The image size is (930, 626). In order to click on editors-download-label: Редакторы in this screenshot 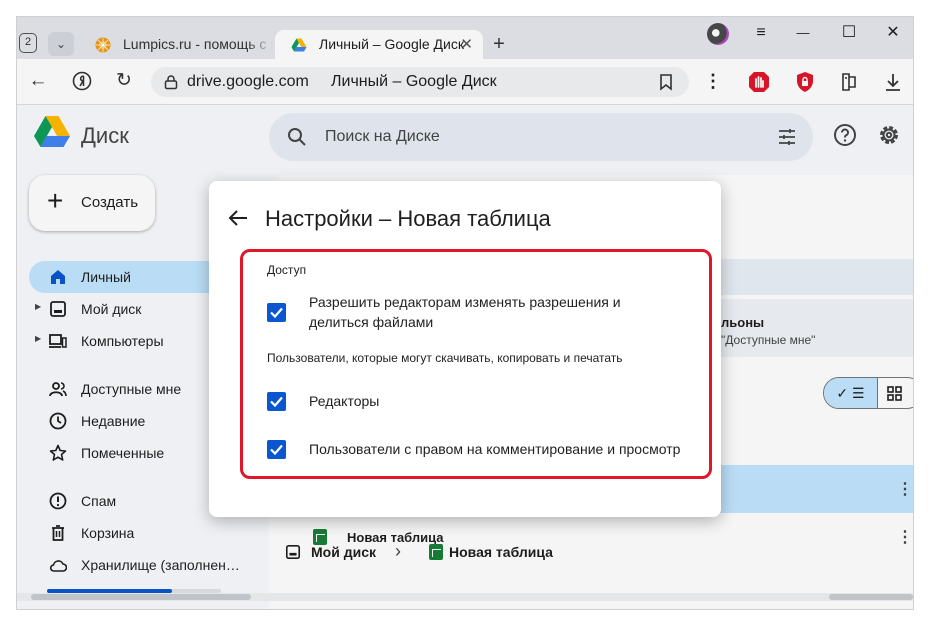, I will do `click(344, 401)`.